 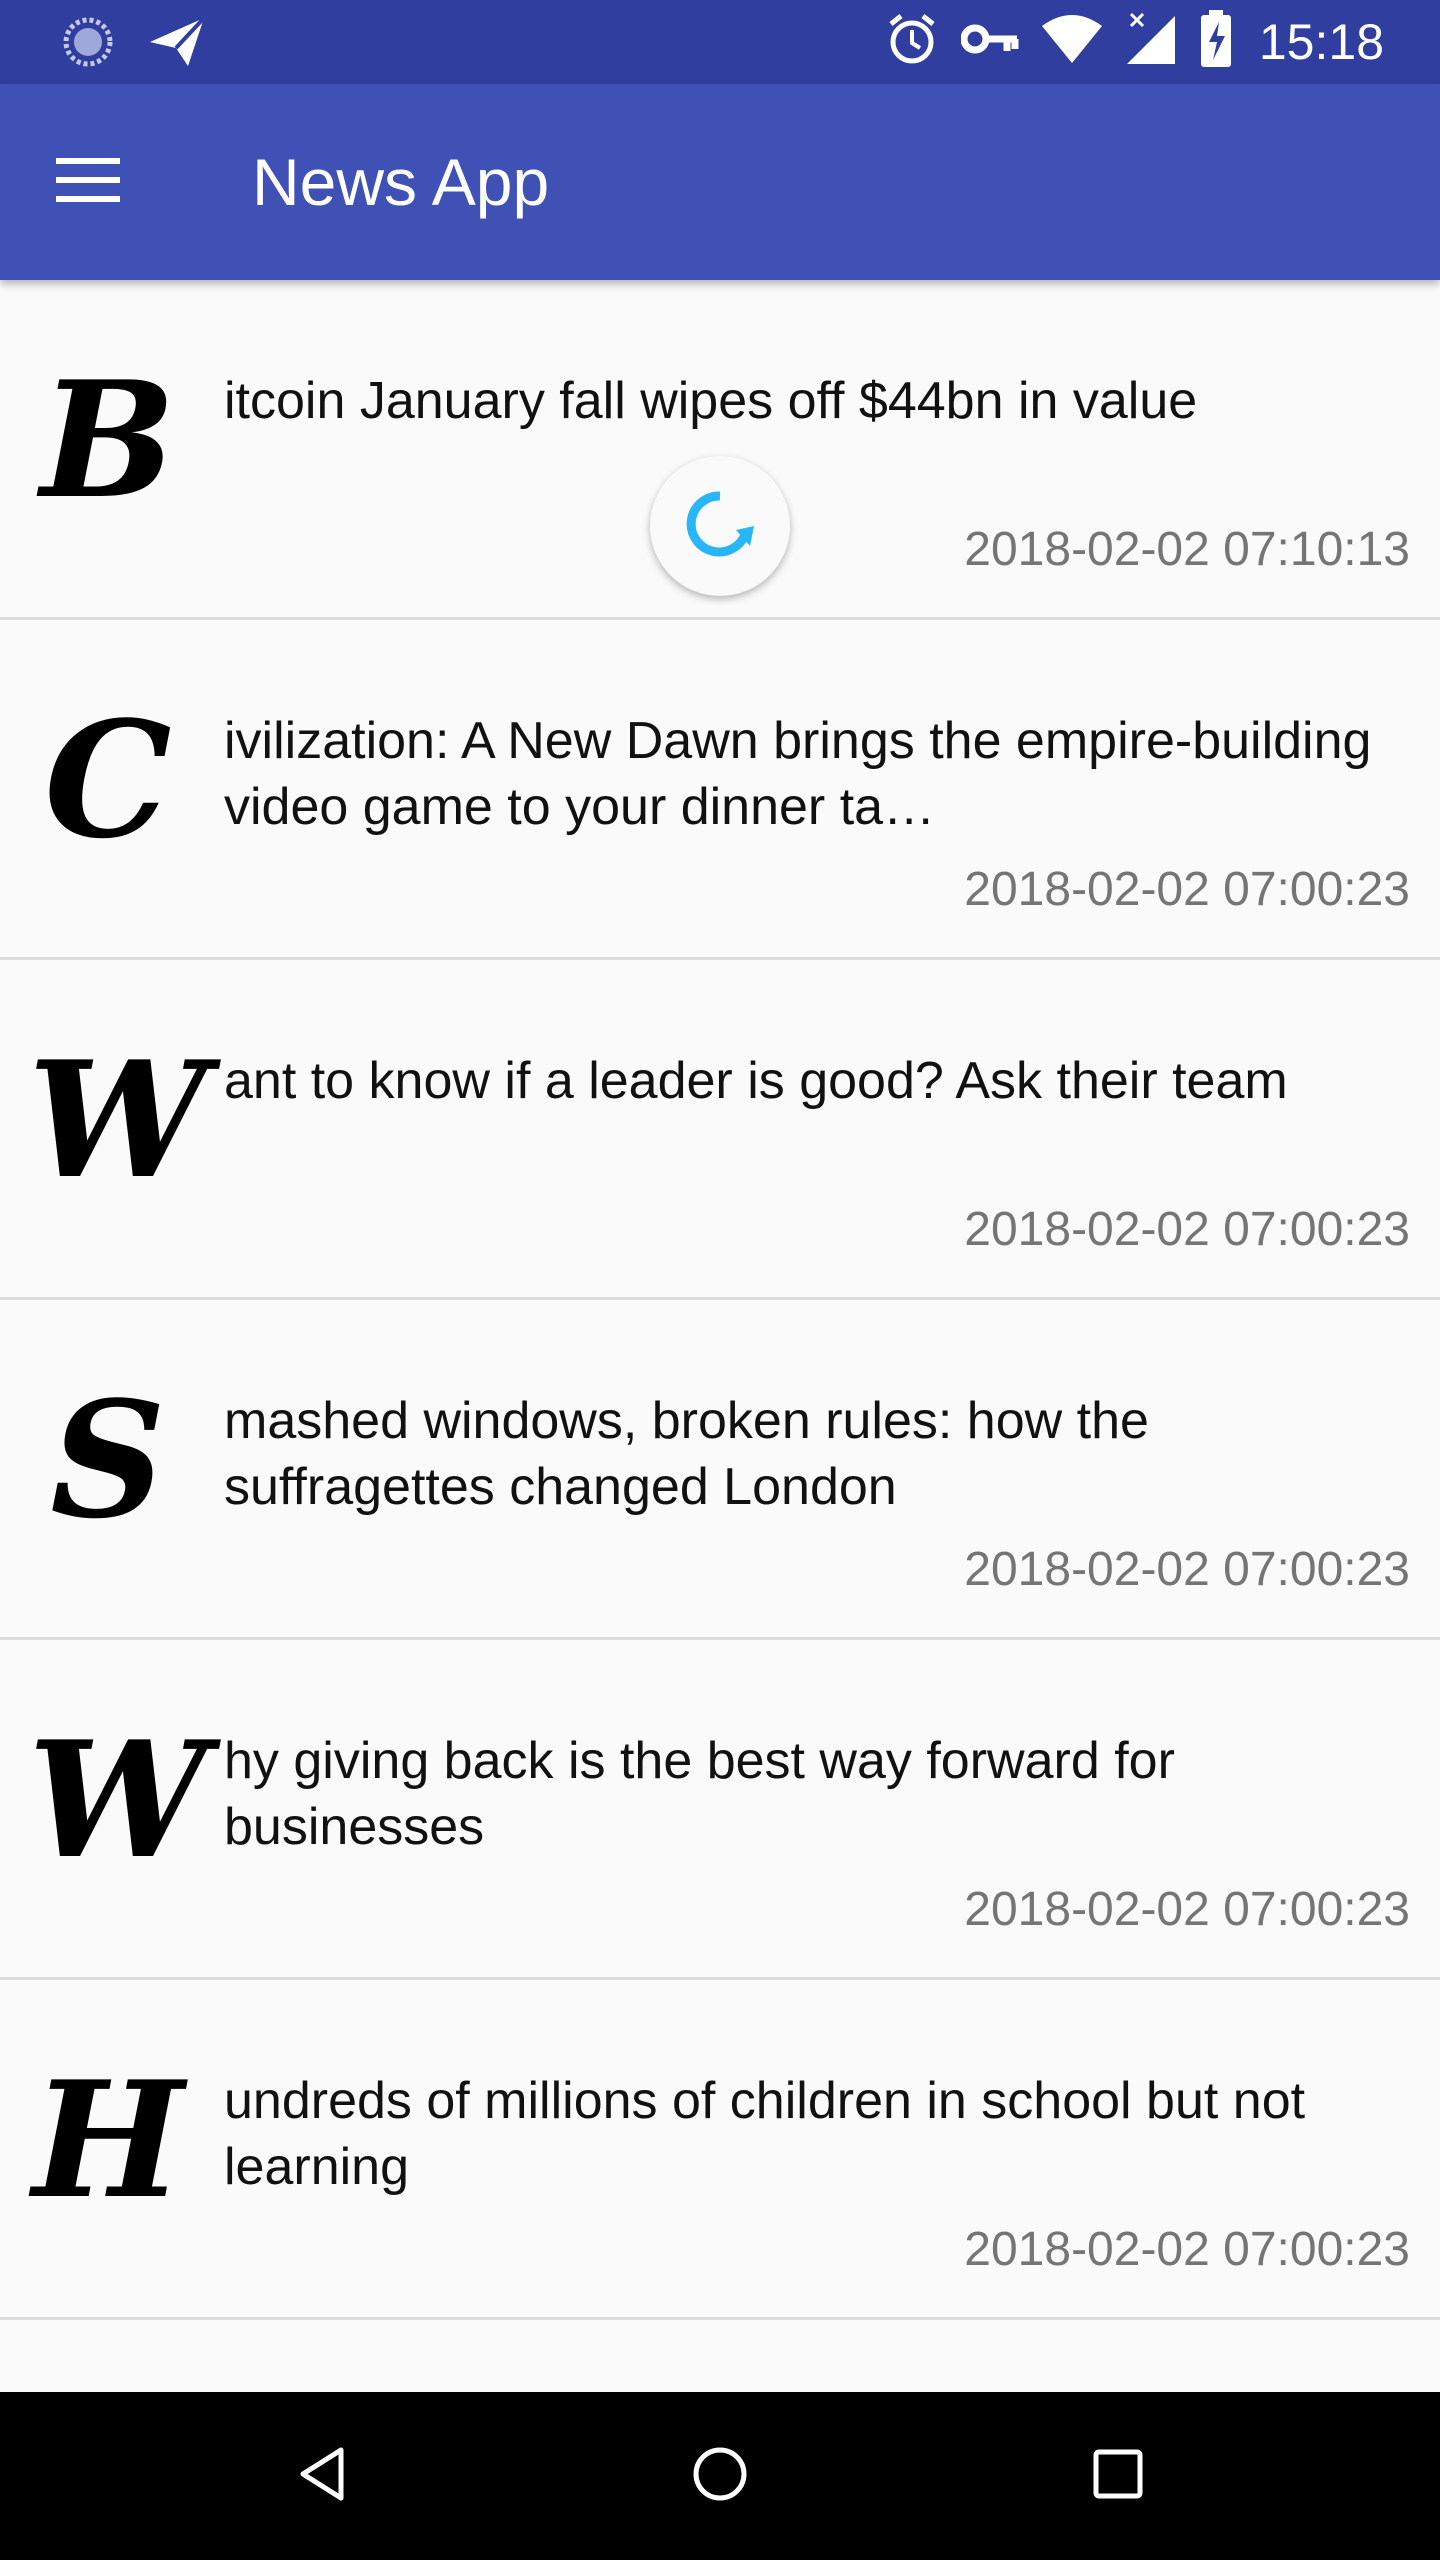 What do you see at coordinates (1187, 549) in the screenshot?
I see `news-date: 2018-02-02 07:10:13` at bounding box center [1187, 549].